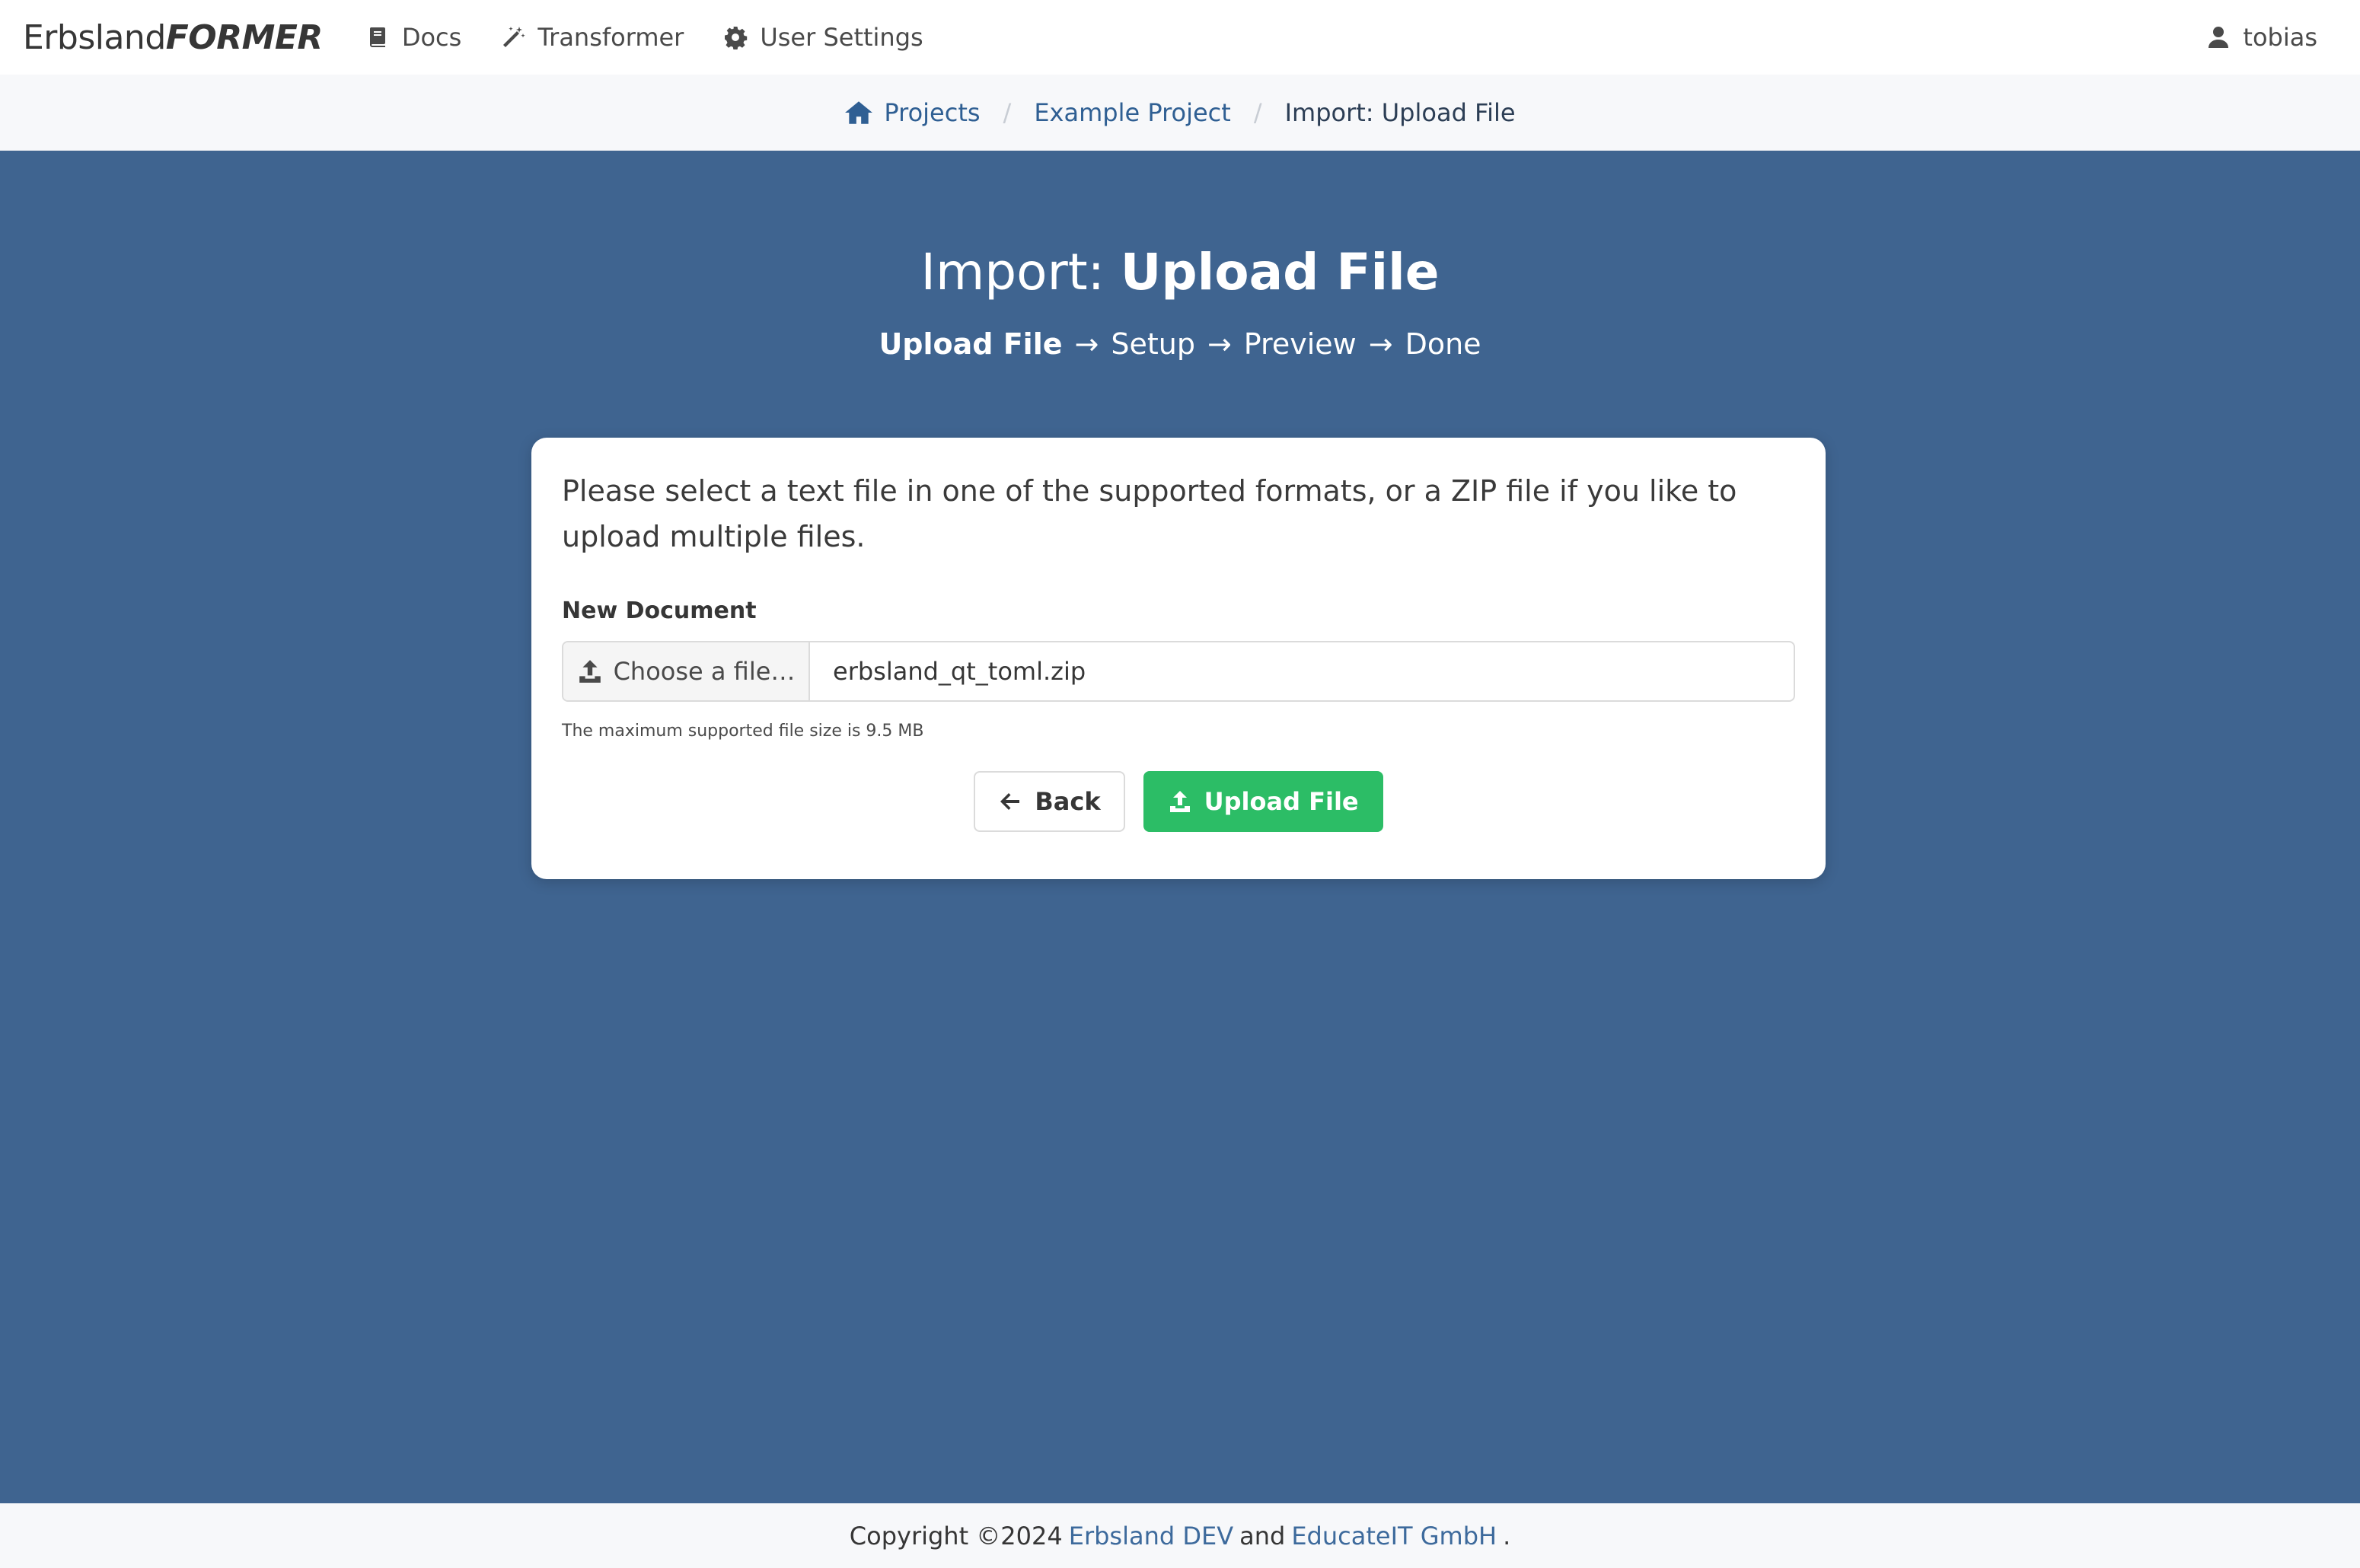  Describe the element at coordinates (1012, 272) in the screenshot. I see `page-title-prefix: Import:` at that location.